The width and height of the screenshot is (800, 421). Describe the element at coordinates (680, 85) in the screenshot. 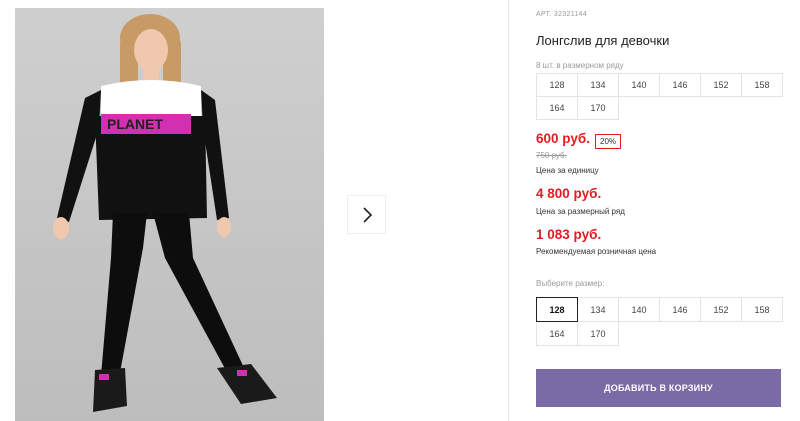

I see `size-row-cell: 146` at that location.